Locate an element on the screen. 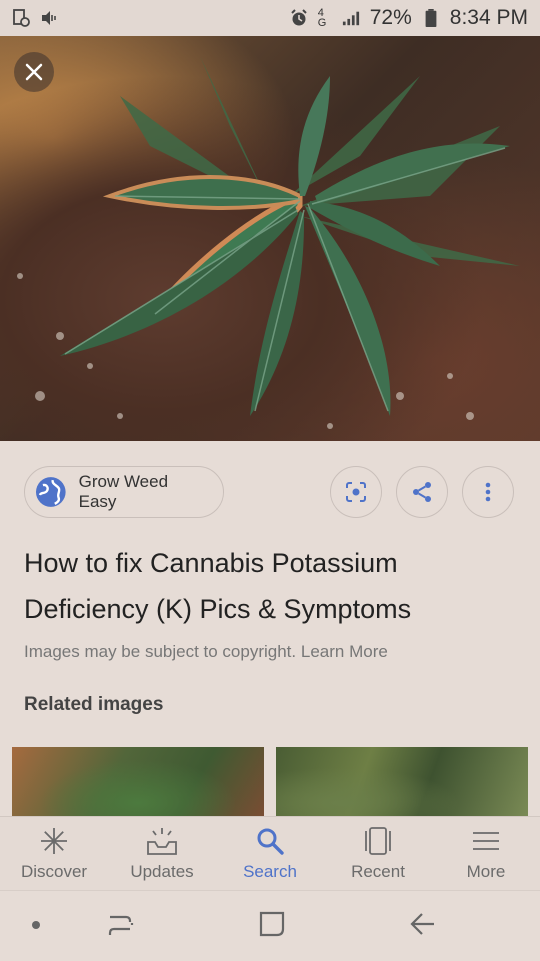 The image size is (540, 961). copyright-text: Images may be subject to copyright. is located at coordinates (160, 651).